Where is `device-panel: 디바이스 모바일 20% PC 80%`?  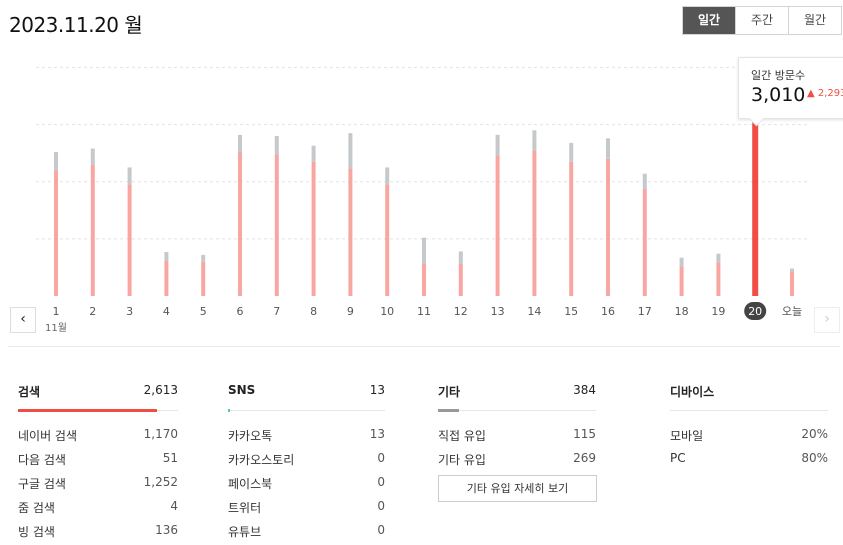
device-panel: 디바이스 모바일 20% PC 80% is located at coordinates (749, 424).